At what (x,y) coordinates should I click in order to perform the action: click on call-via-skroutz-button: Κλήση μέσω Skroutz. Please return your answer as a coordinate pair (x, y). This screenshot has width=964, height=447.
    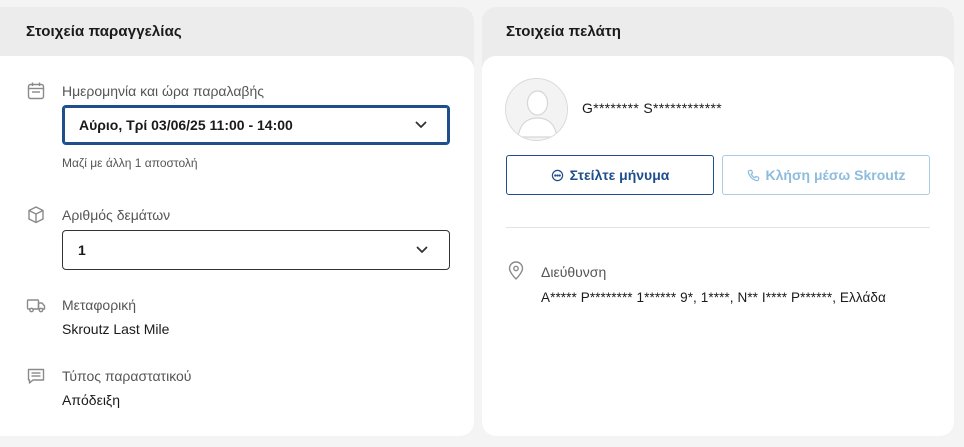
    Looking at the image, I should click on (826, 175).